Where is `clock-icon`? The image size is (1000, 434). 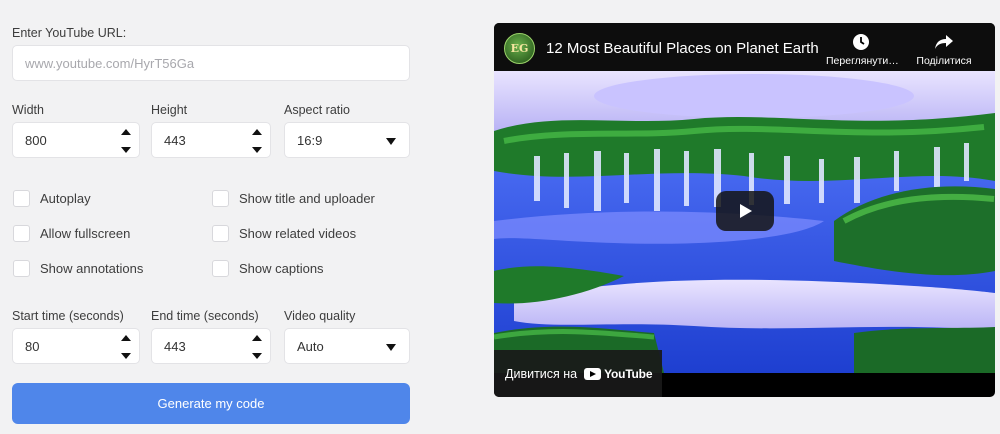 clock-icon is located at coordinates (861, 42).